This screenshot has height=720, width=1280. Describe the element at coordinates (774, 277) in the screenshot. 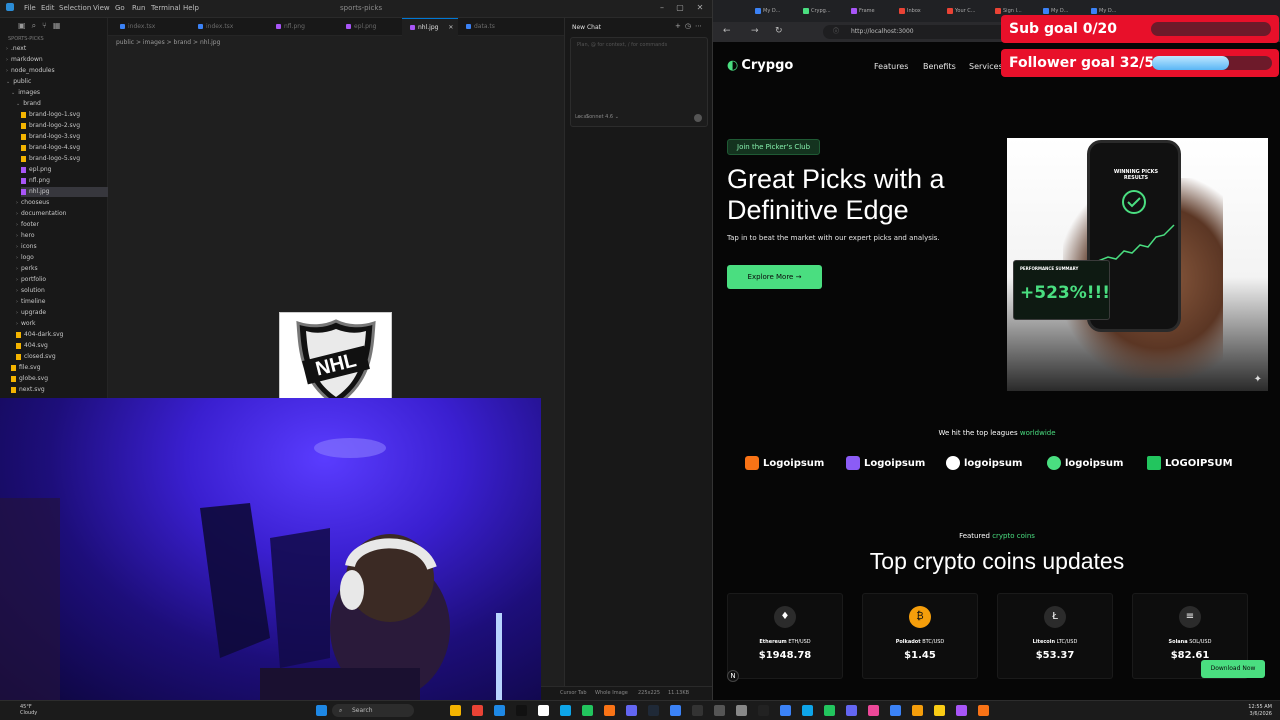

I see `explore-more-button: Explore More →` at that location.